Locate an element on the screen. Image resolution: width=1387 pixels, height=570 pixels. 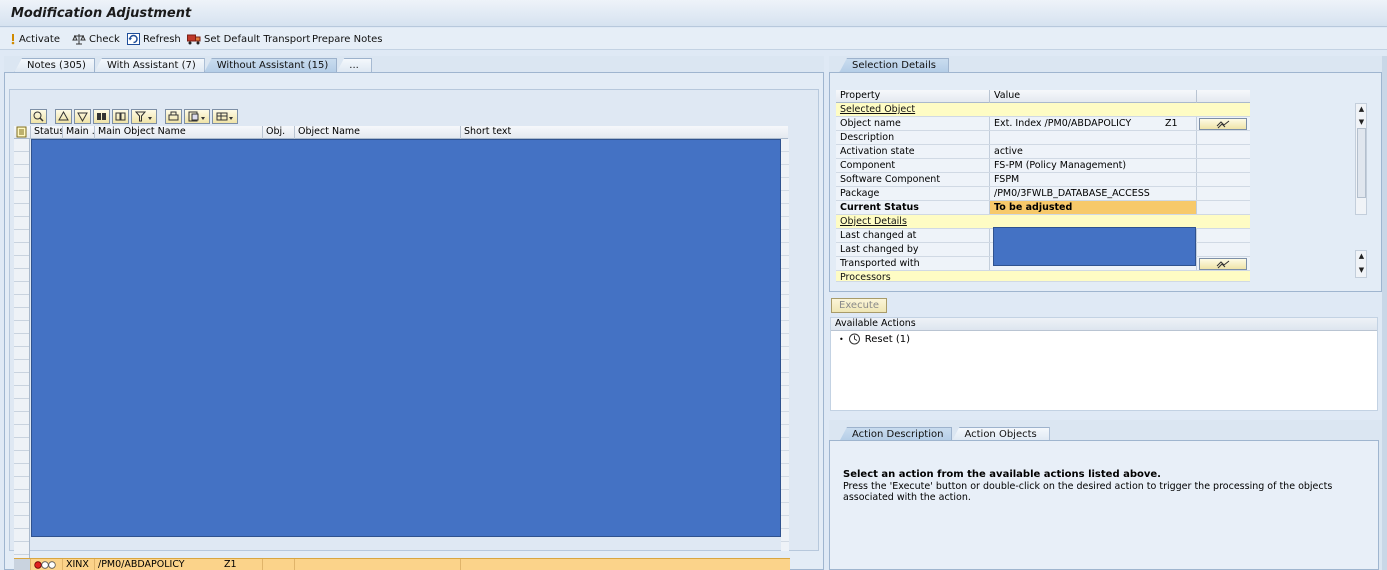
group-selected-object: Selected Object is located at coordinates (1043, 110).